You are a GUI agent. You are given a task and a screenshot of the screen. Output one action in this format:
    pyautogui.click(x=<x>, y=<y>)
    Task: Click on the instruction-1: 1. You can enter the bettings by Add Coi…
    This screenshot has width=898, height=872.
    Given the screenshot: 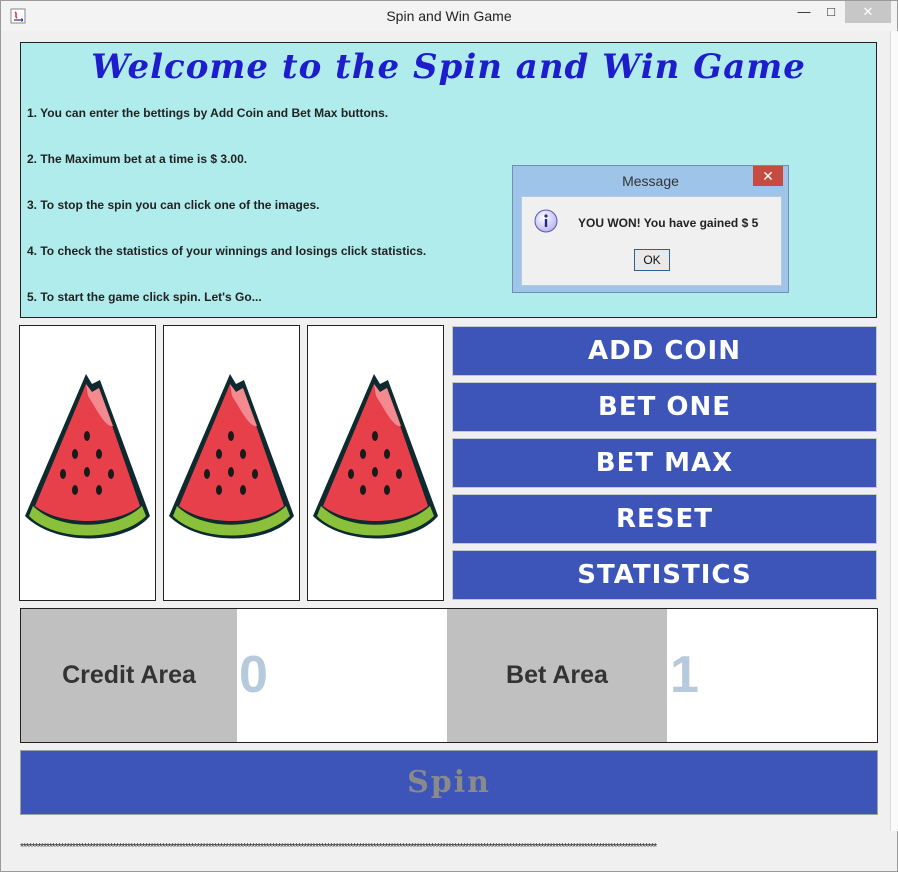 What is the action you would take?
    pyautogui.click(x=208, y=113)
    